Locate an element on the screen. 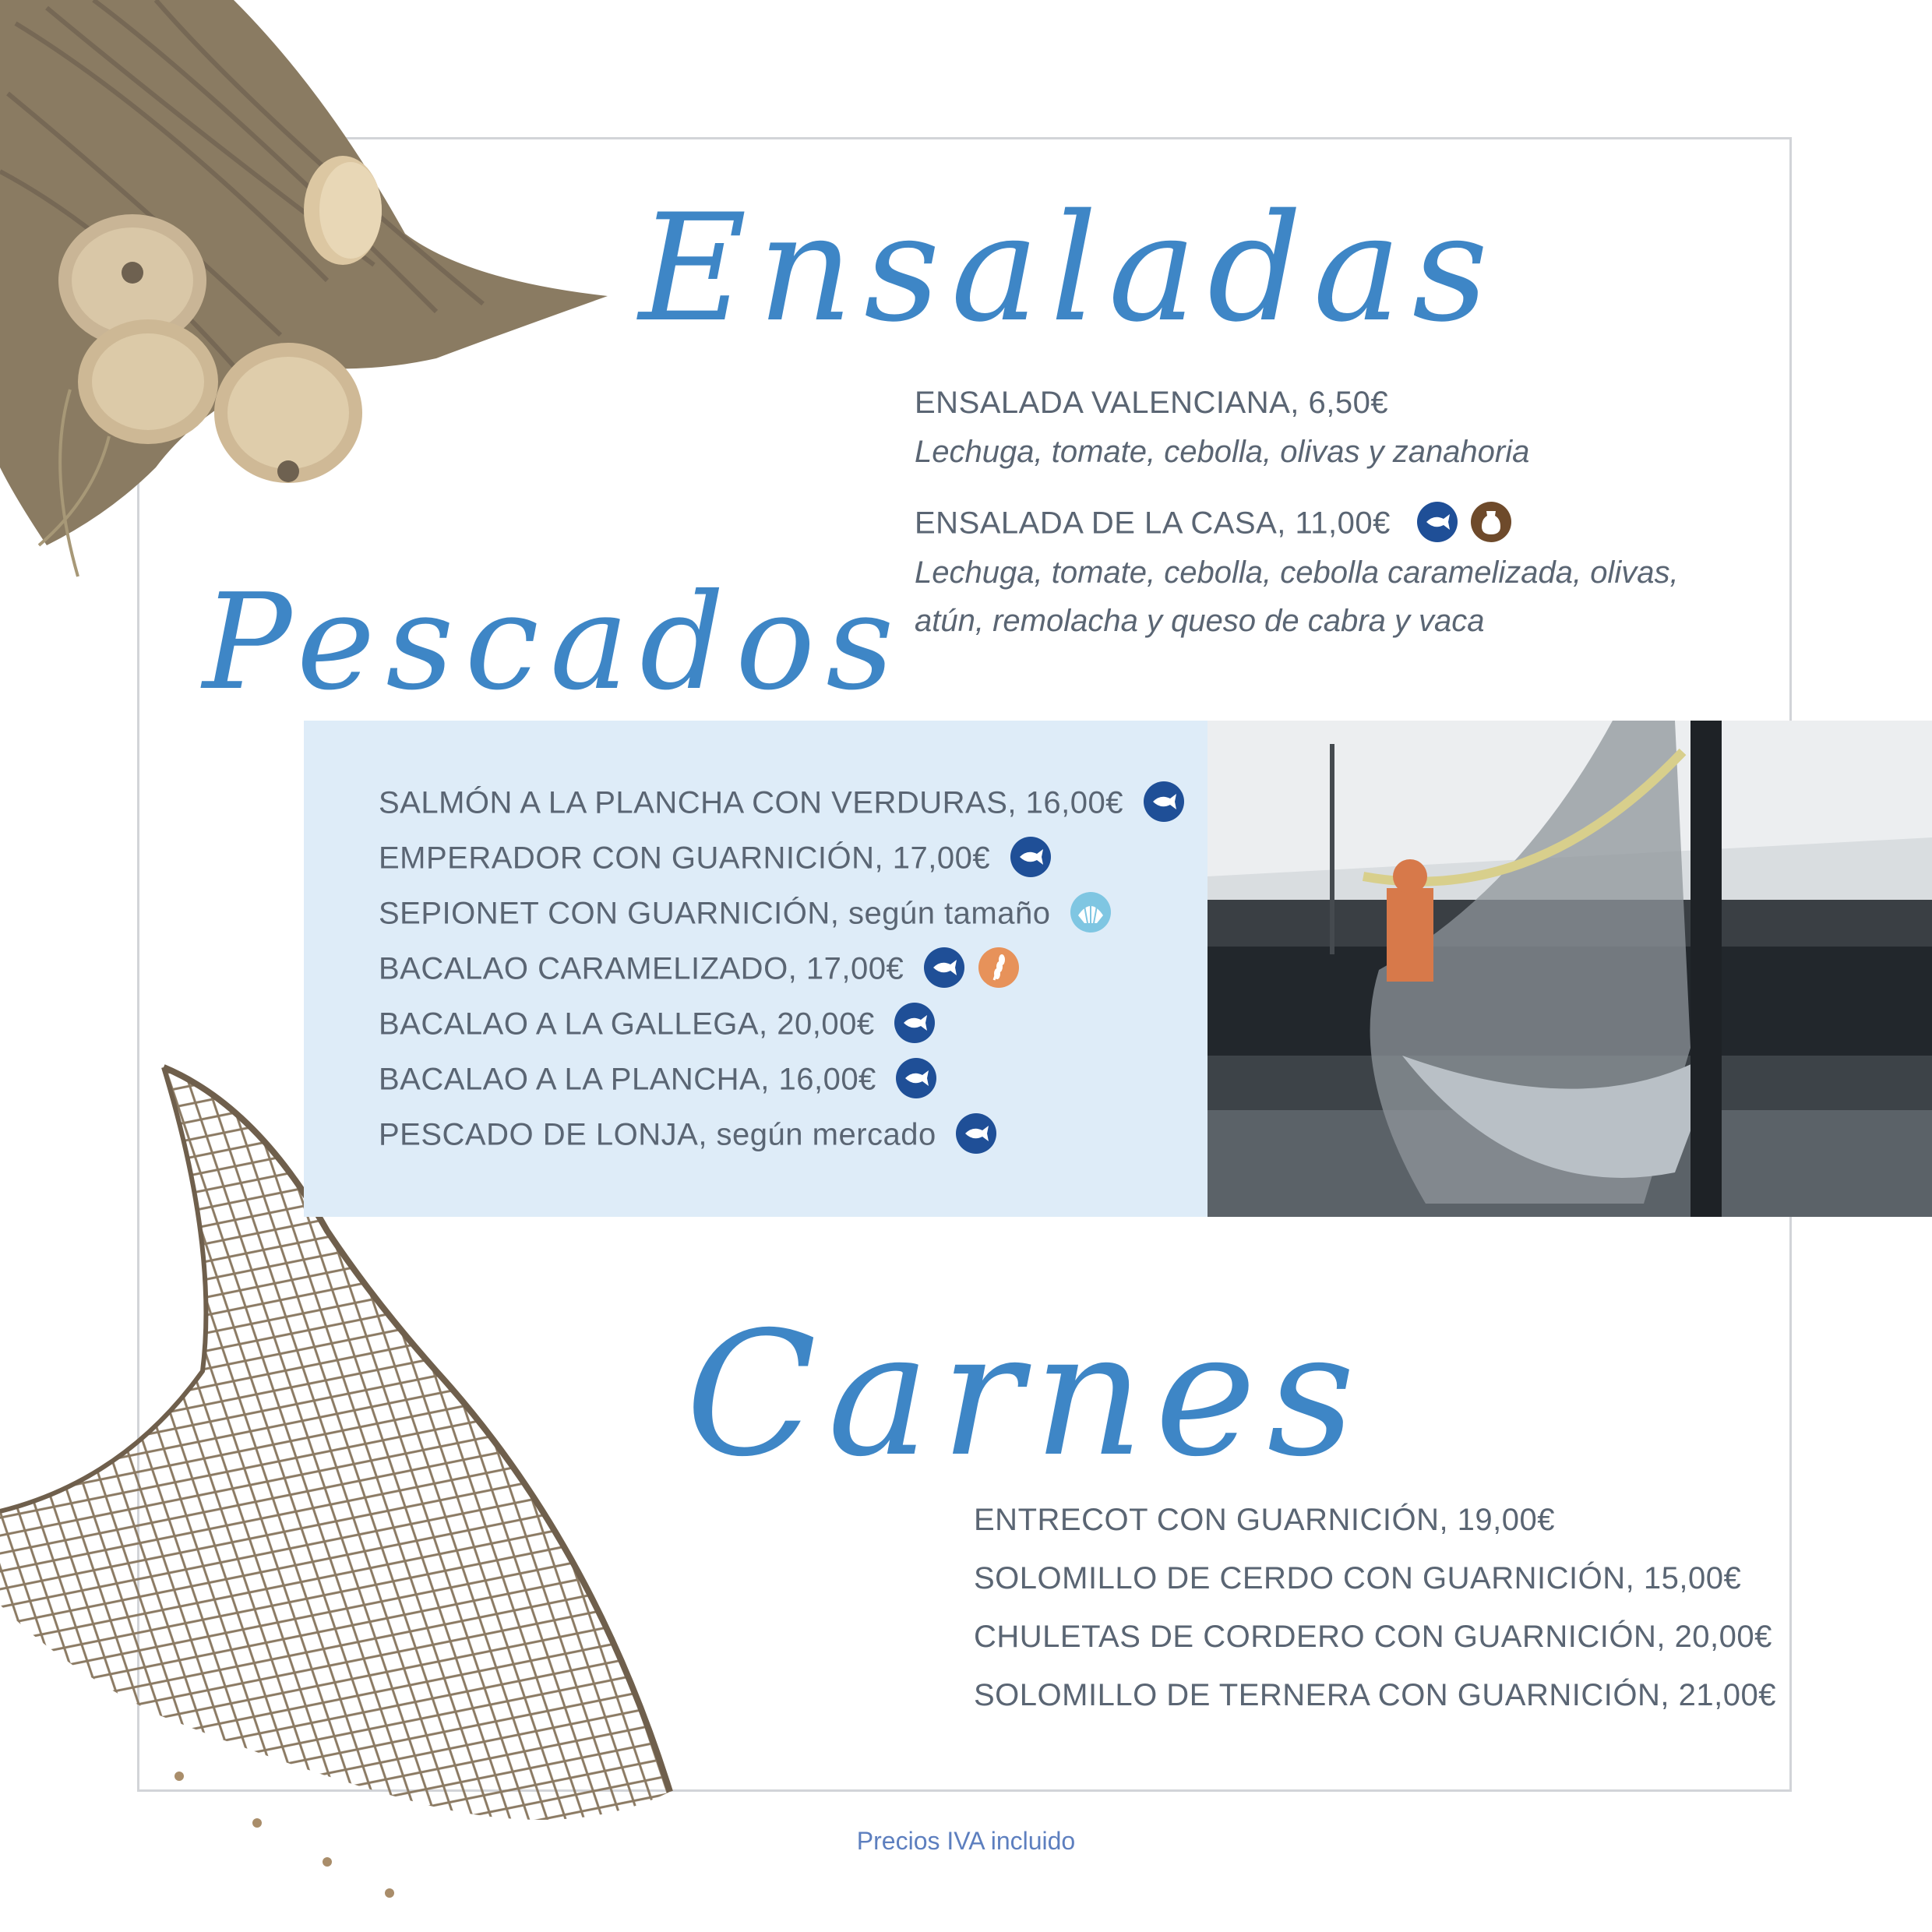 The height and width of the screenshot is (1932, 1932). pescado-item-lonja: PESCADO DE LONJA, según mercado is located at coordinates (688, 1135).